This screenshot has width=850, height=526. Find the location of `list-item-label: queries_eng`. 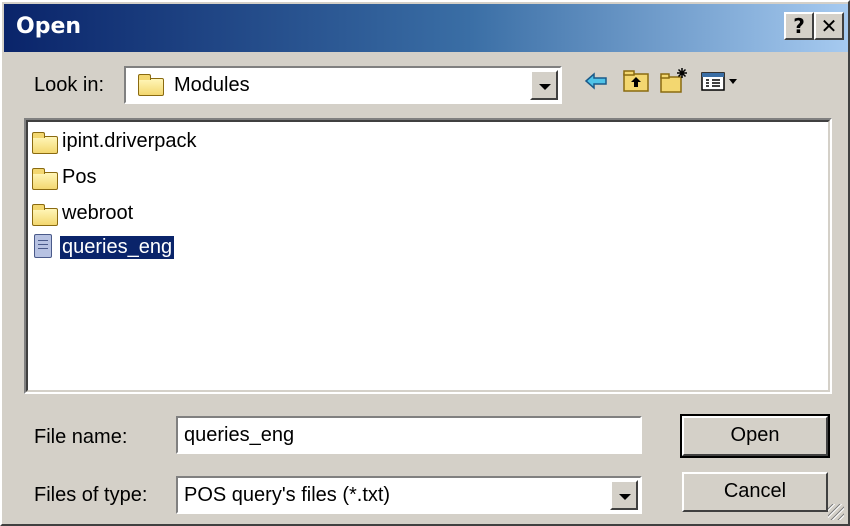

list-item-label: queries_eng is located at coordinates (117, 247).